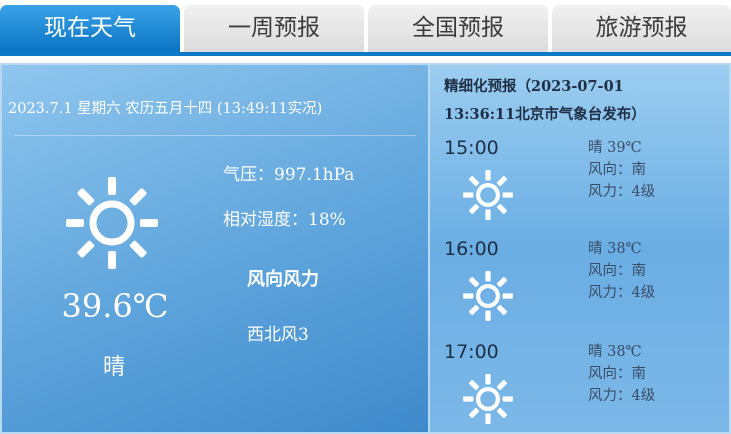 The width and height of the screenshot is (731, 434). What do you see at coordinates (283, 279) in the screenshot?
I see `wind-heading: 风向风力` at bounding box center [283, 279].